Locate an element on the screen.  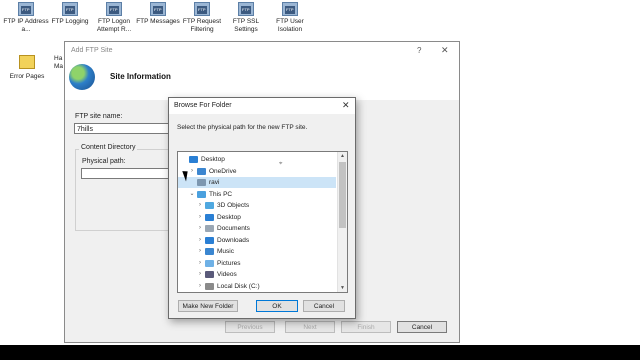
tree-scrollbar: ▲ ▼ is located at coordinates (342, 222).